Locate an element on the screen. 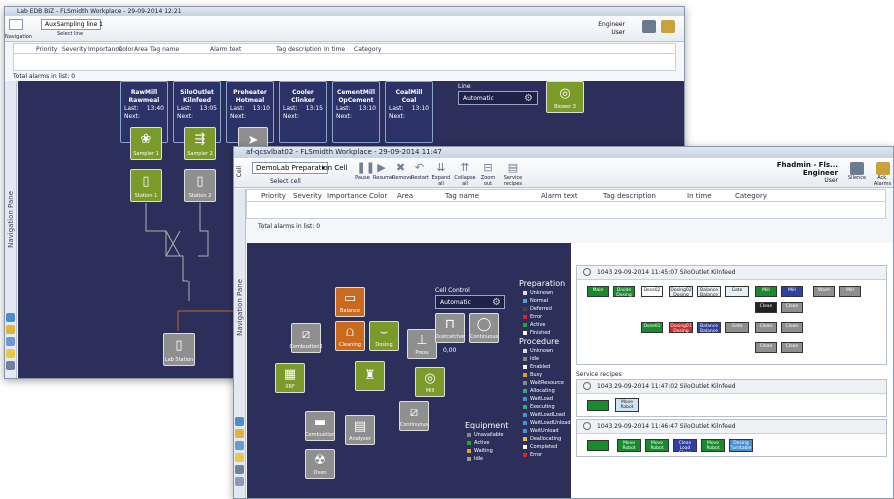  sequence-step: Clean Load Clean is located at coordinates (685, 447).